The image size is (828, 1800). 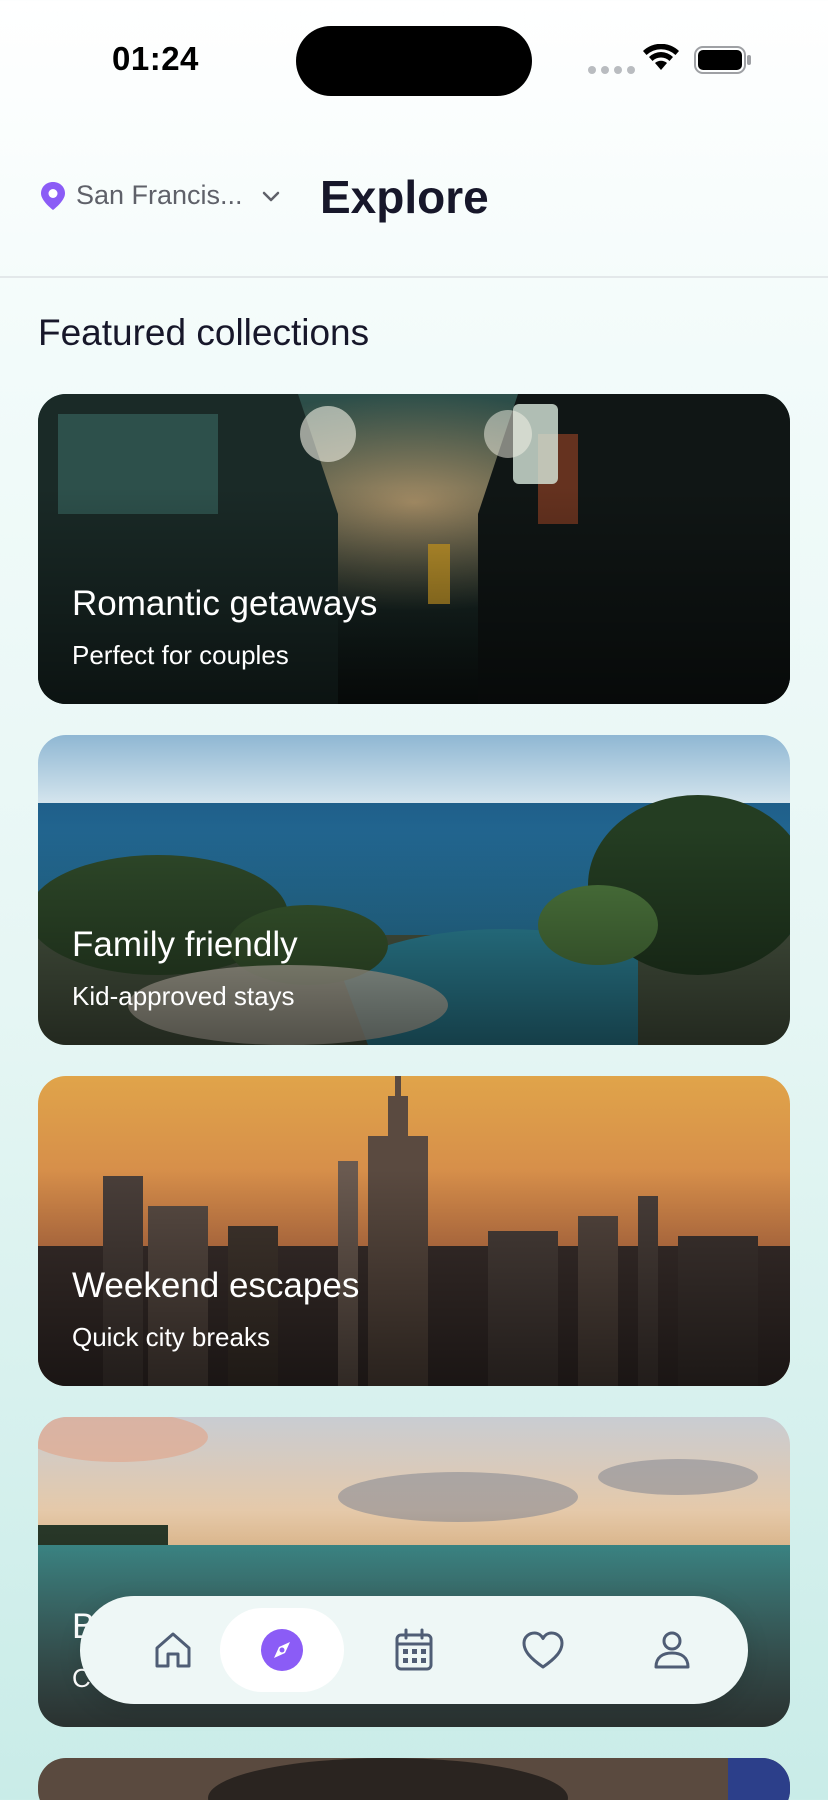 What do you see at coordinates (180, 655) in the screenshot?
I see `card-subtitle: Perfect for couples` at bounding box center [180, 655].